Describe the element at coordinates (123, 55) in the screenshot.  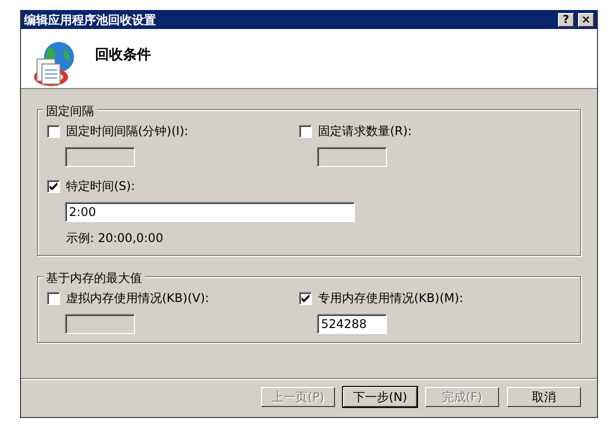
I see `header-title: 回收条件` at that location.